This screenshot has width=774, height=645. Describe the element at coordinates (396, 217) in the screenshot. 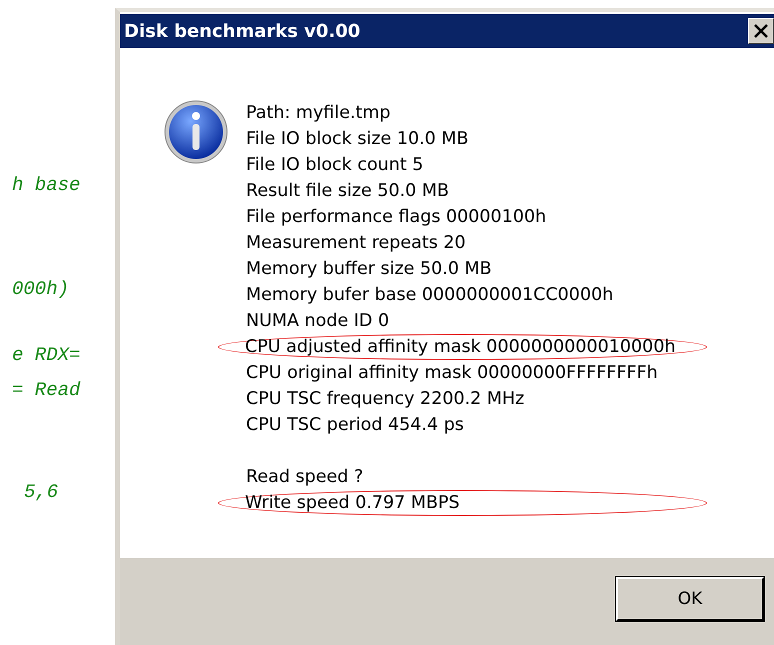

I see `info-line: File performance flags 00000100h` at that location.